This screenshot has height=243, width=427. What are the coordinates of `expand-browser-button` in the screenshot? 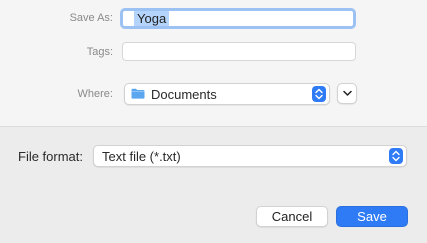 It's located at (347, 93).